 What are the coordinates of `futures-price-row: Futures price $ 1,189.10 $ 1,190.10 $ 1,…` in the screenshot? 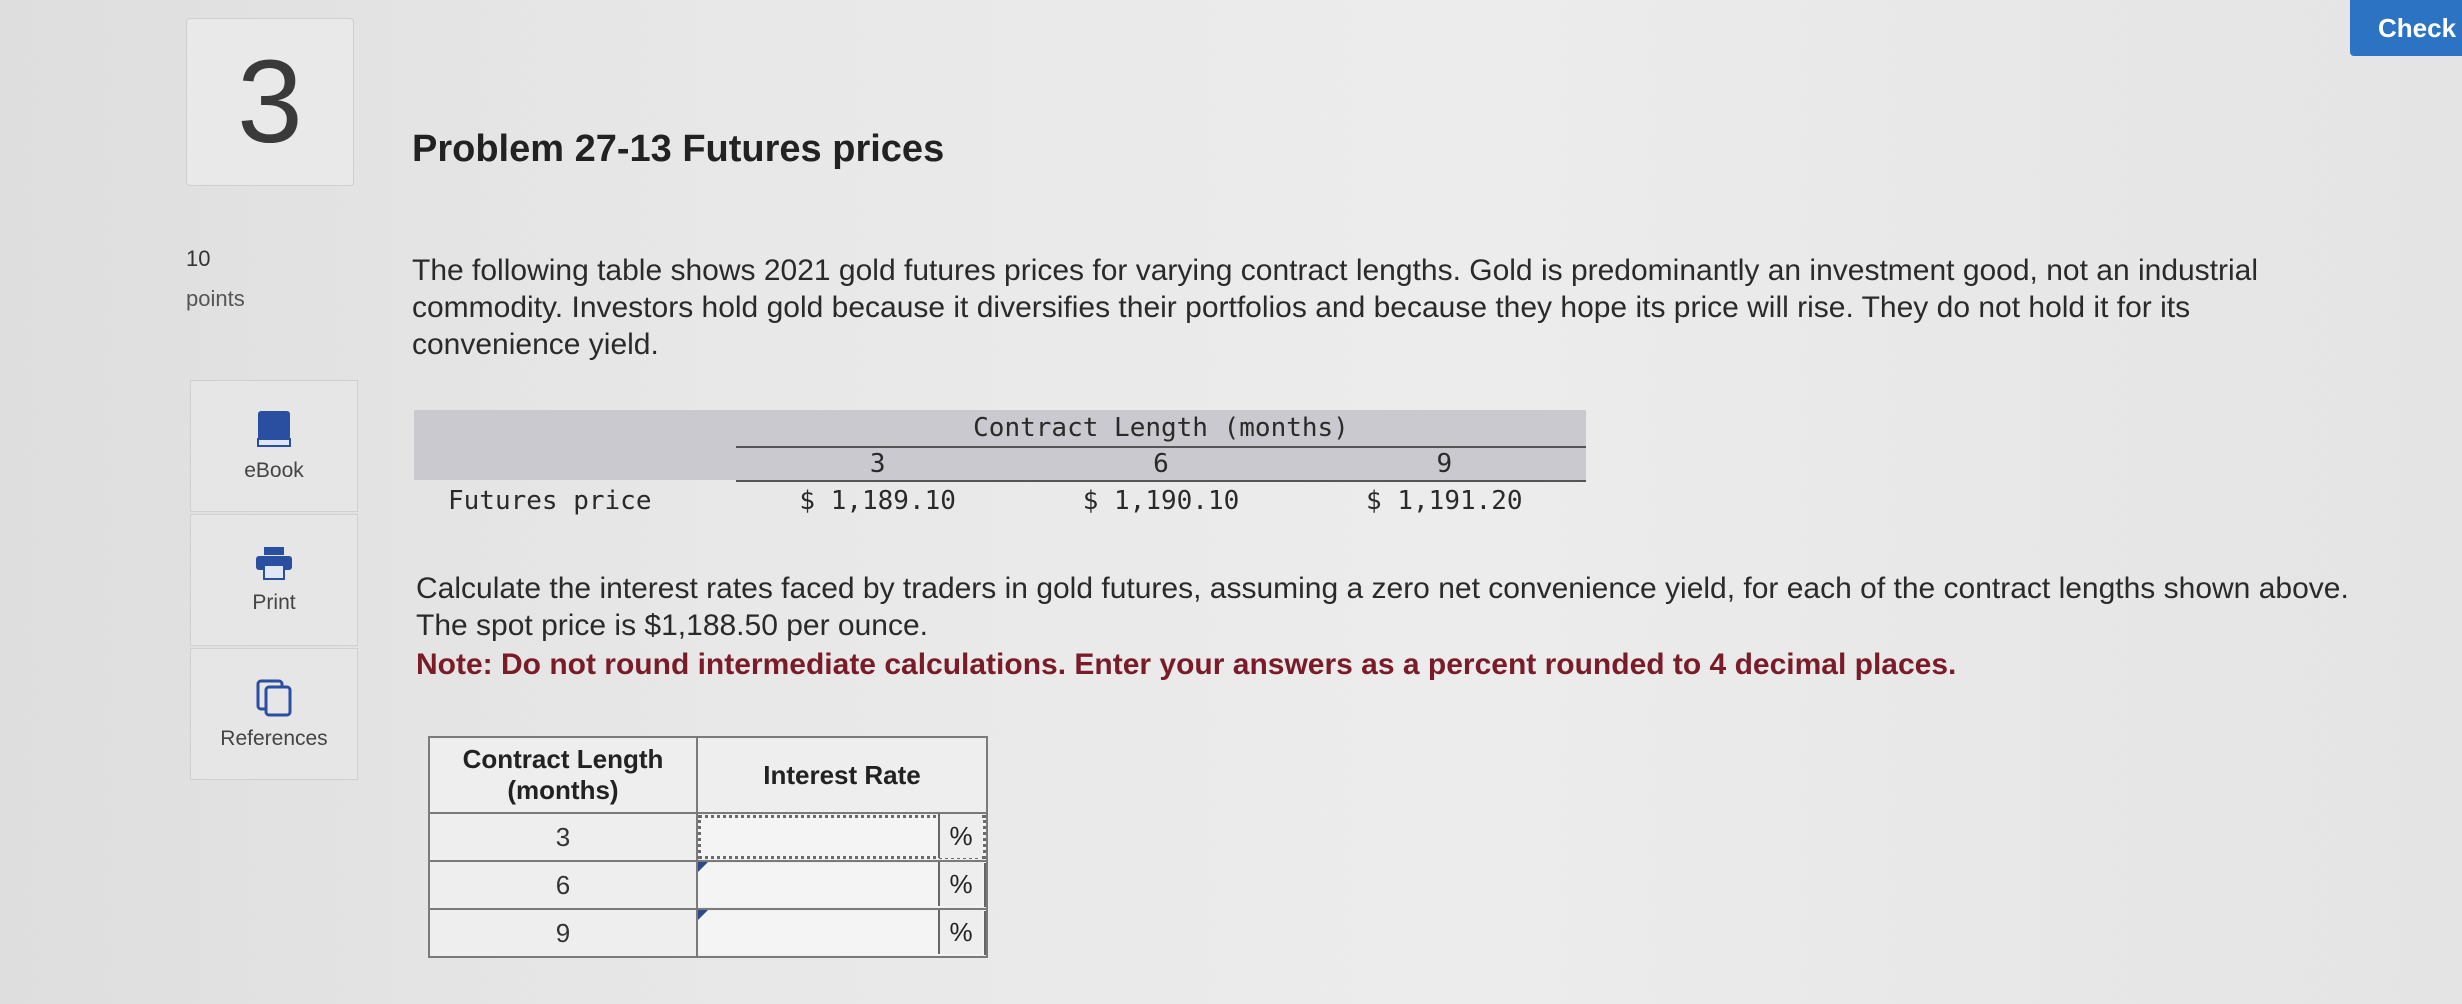 It's located at (1000, 501).